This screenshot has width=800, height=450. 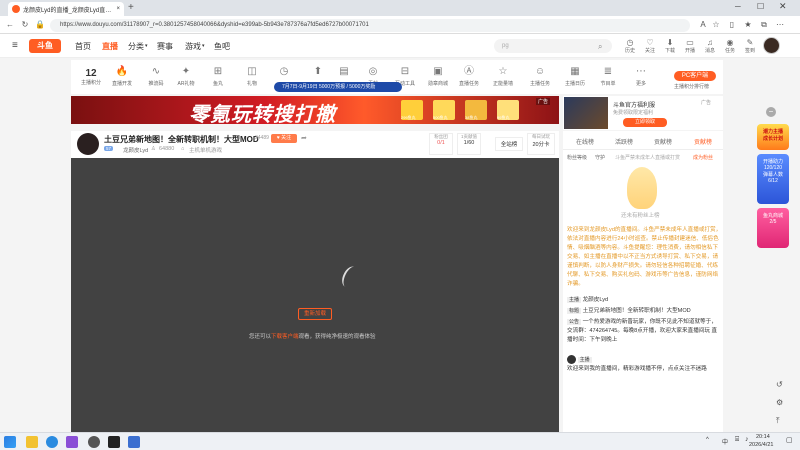 I want to click on minimize-icon: ─, so click(x=738, y=6).